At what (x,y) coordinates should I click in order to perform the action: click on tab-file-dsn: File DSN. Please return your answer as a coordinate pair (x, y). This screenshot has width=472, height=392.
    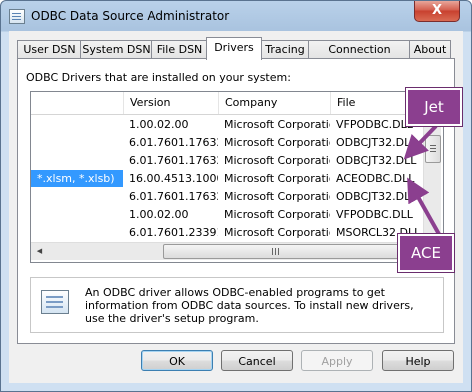
    Looking at the image, I should click on (179, 49).